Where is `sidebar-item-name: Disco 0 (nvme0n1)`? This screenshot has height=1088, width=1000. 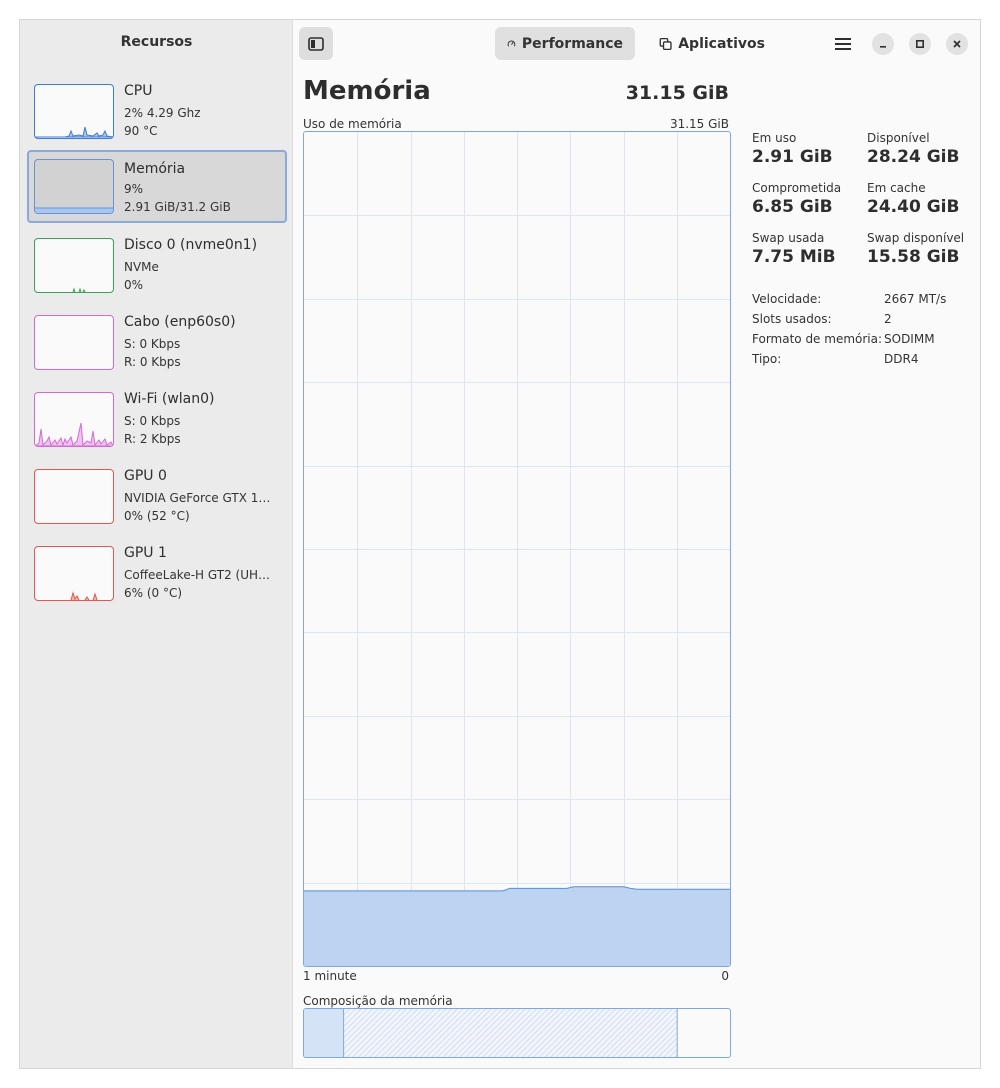 sidebar-item-name: Disco 0 (nvme0n1) is located at coordinates (191, 245).